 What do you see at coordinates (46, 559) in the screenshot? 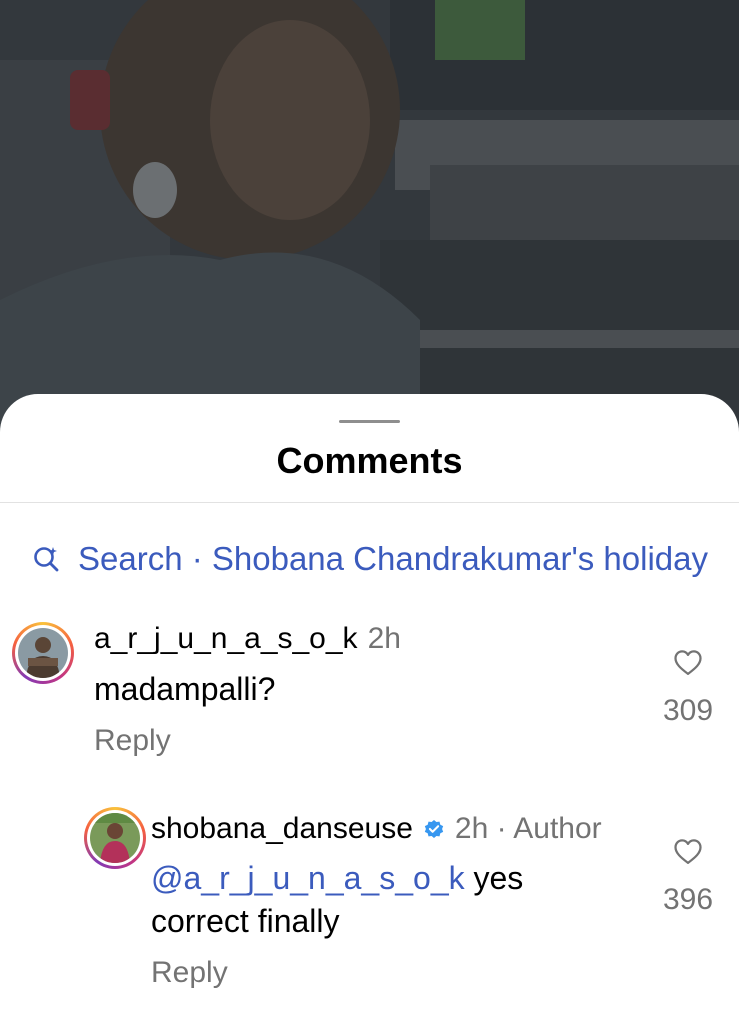
I see `search-sparkle-icon` at bounding box center [46, 559].